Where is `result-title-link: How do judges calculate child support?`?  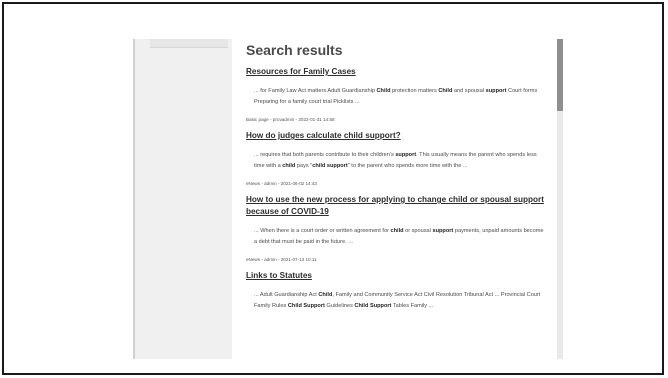 result-title-link: How do judges calculate child support? is located at coordinates (396, 136).